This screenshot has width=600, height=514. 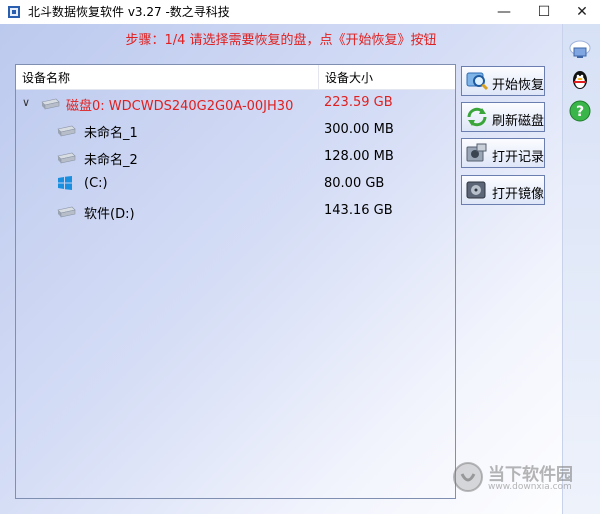 I want to click on maximize-button: ☐, so click(x=544, y=12).